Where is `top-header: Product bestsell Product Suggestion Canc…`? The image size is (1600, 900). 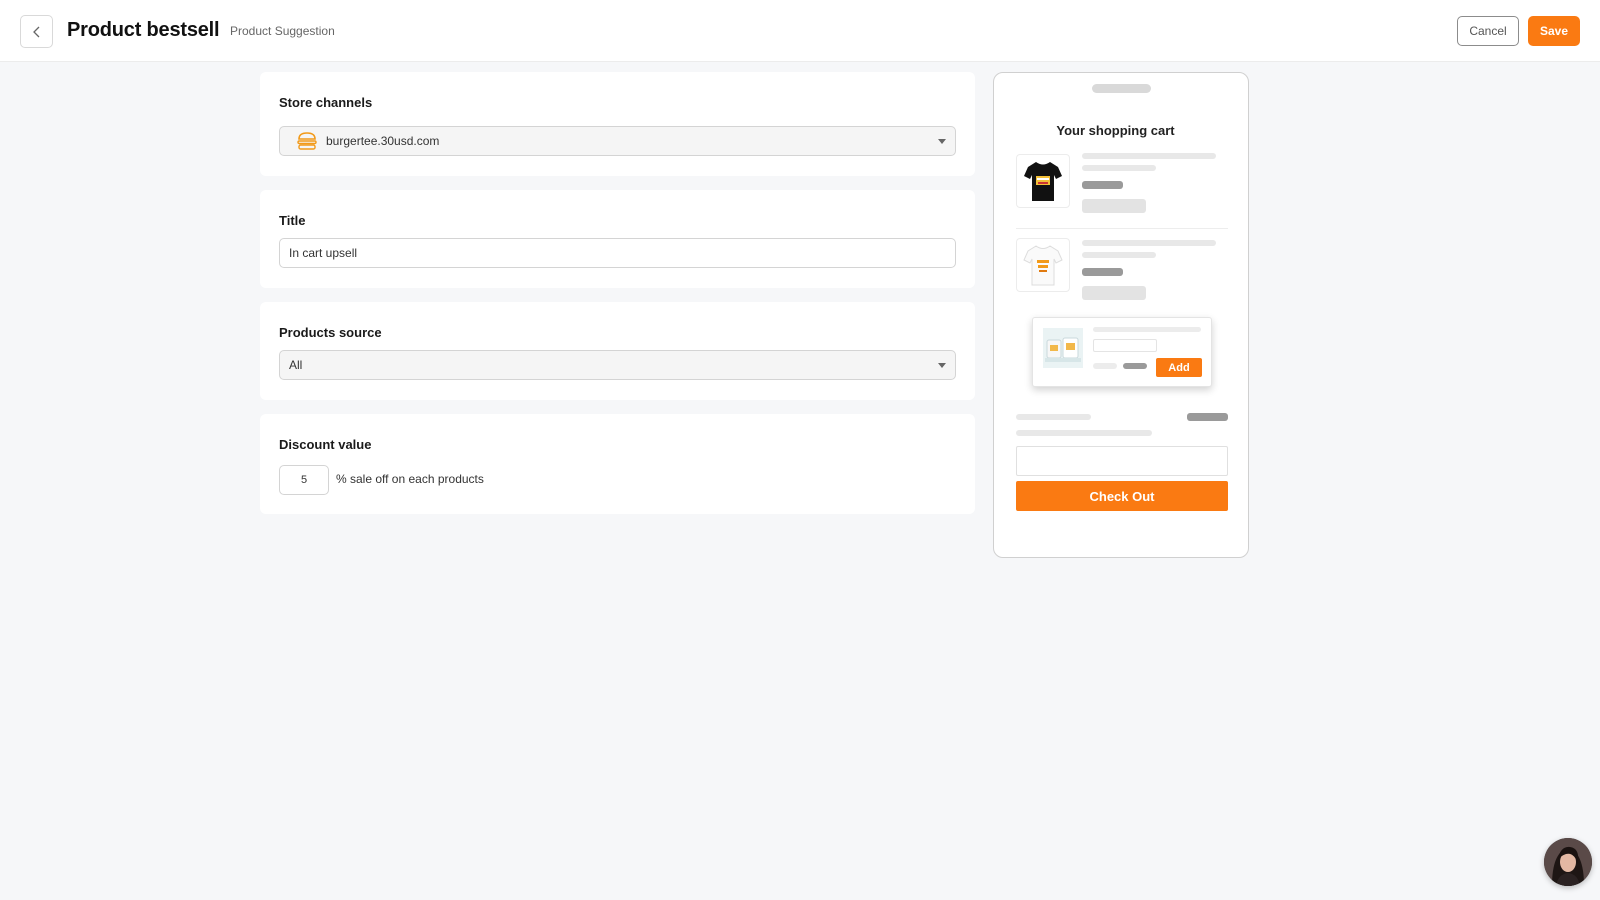
top-header: Product bestsell Product Suggestion Canc… is located at coordinates (800, 31).